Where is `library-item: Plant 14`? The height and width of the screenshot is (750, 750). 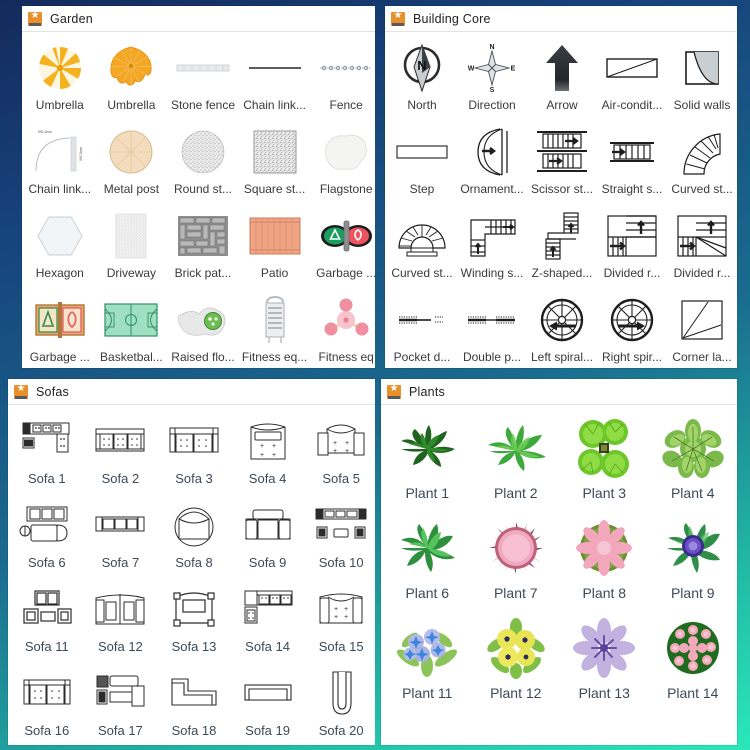
library-item: Plant 14 is located at coordinates (693, 661).